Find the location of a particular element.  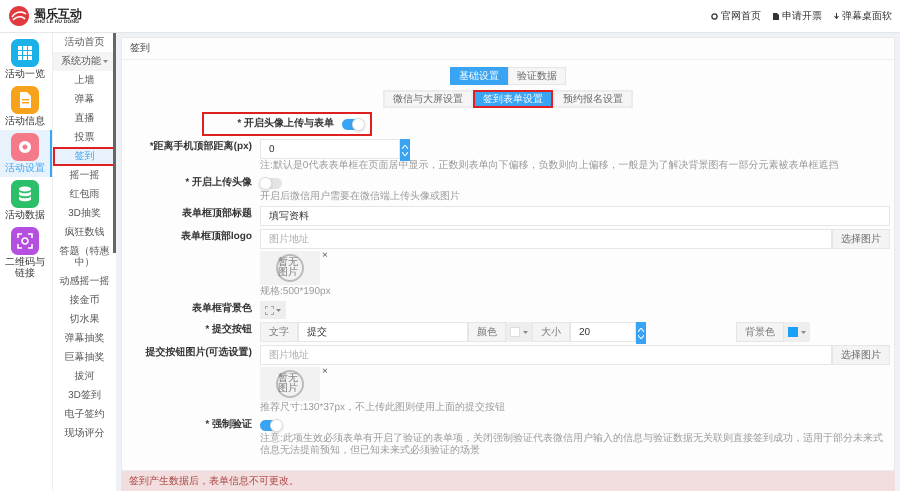

gear-app-icon is located at coordinates (25, 147).